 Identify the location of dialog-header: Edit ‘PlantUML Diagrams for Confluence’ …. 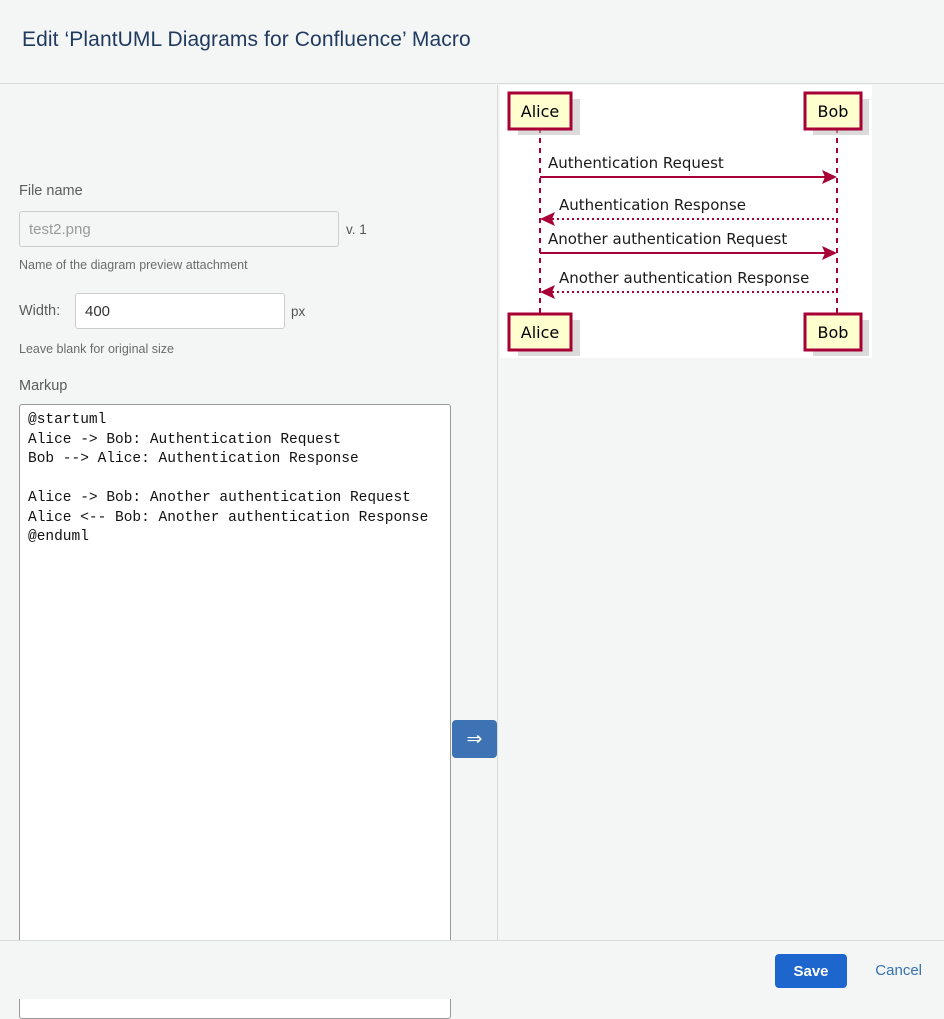
(472, 42).